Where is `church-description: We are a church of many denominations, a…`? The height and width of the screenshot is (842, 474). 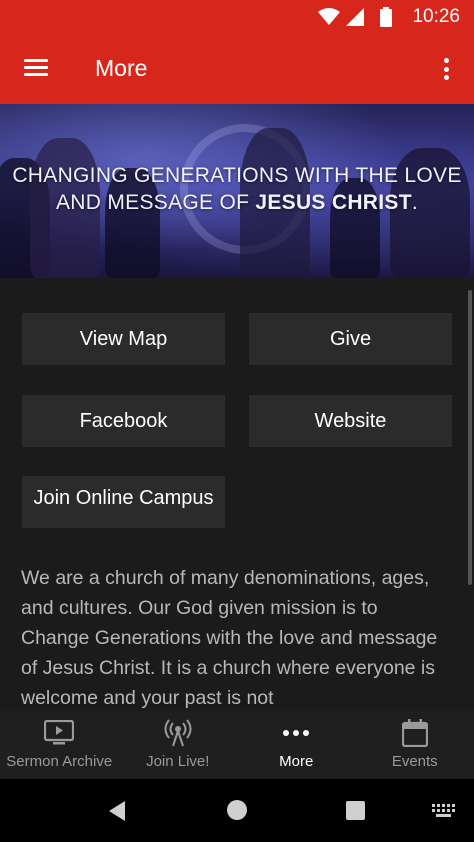
church-description: We are a church of many denominations, a… is located at coordinates (229, 638).